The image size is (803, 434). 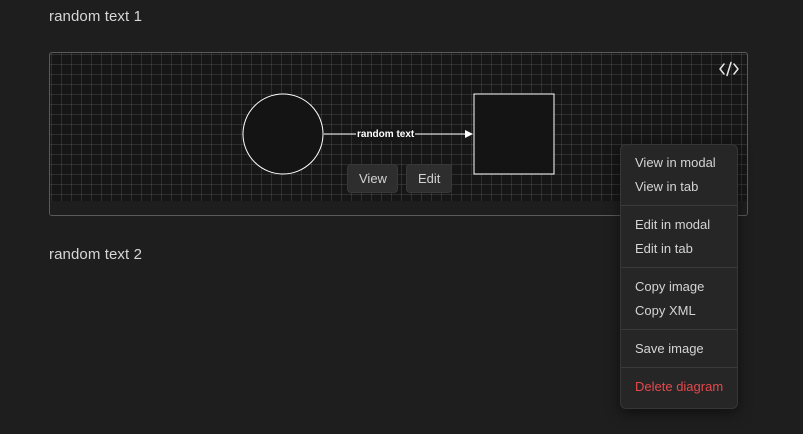 I want to click on menu-item-copy-image: Copy image, so click(x=679, y=287).